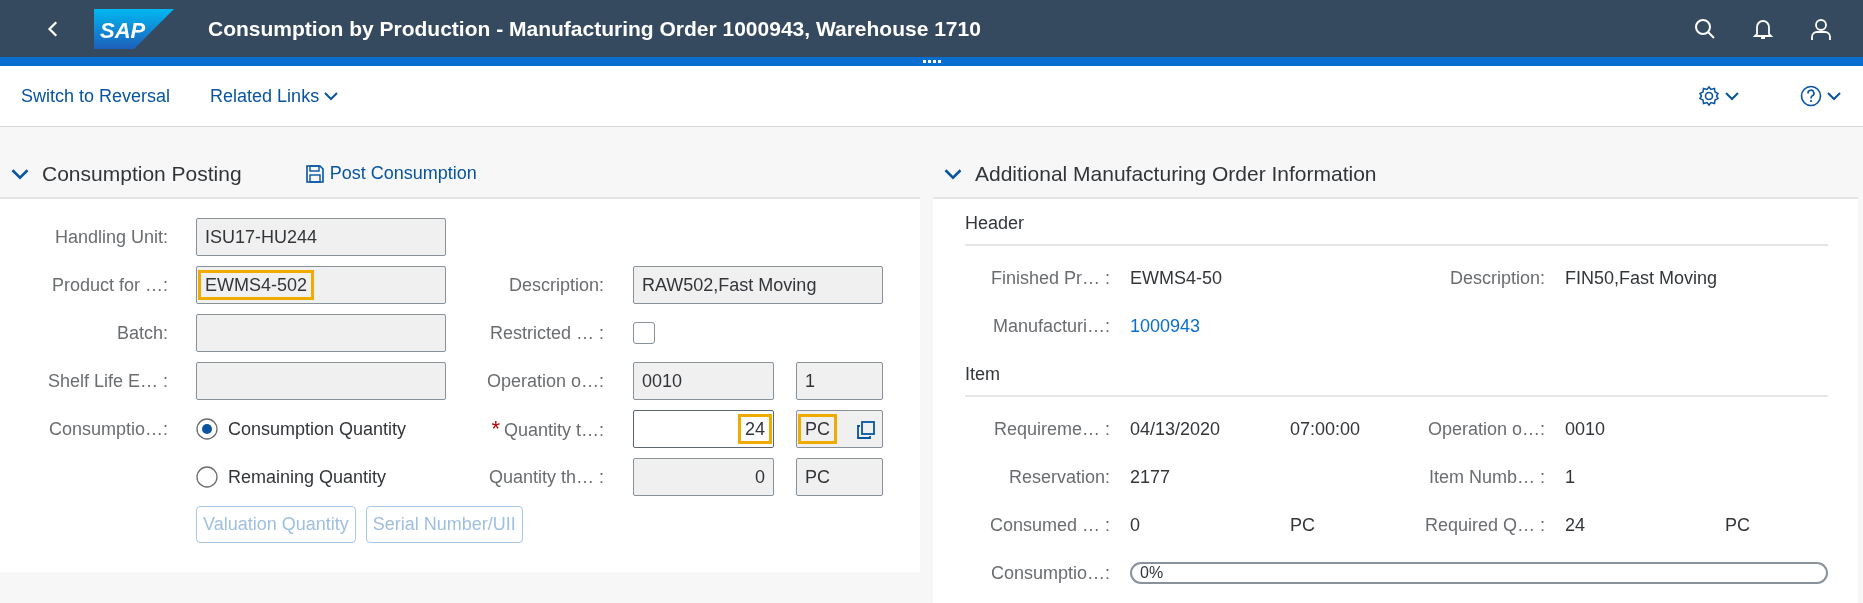 This screenshot has width=1863, height=603. What do you see at coordinates (275, 96) in the screenshot?
I see `menu-link: Related Links` at bounding box center [275, 96].